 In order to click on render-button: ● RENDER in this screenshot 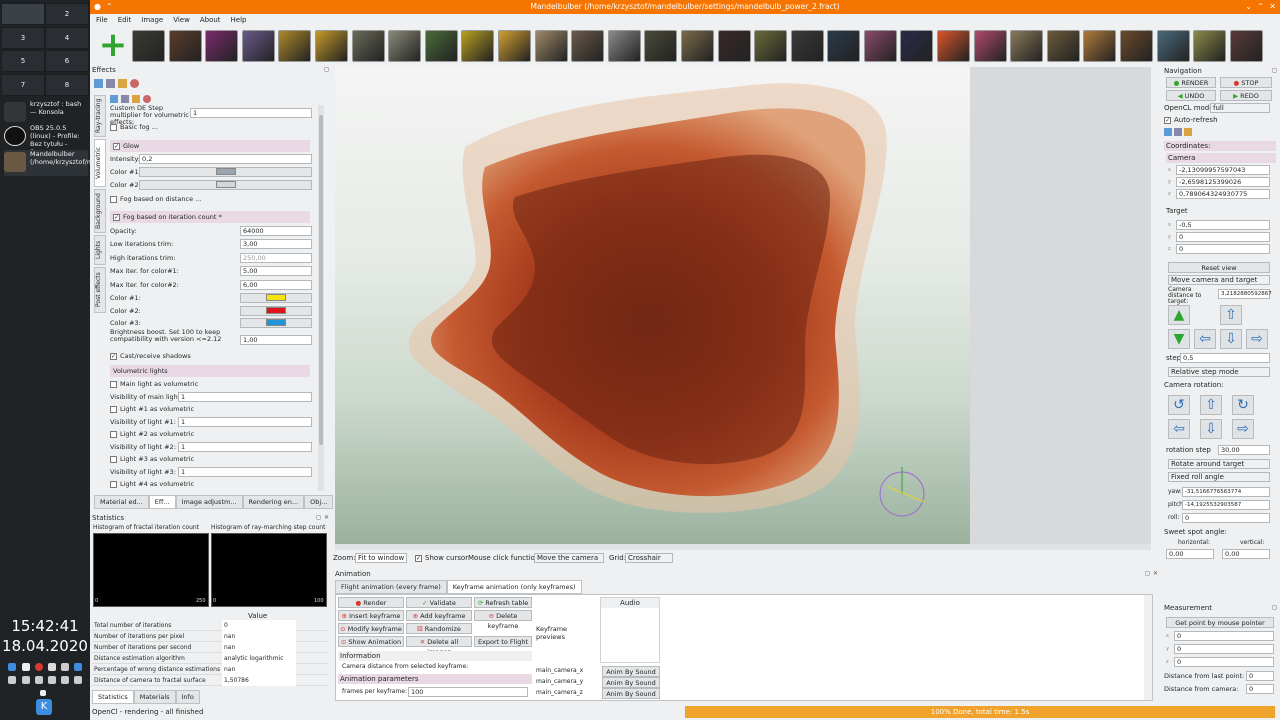, I will do `click(1191, 82)`.